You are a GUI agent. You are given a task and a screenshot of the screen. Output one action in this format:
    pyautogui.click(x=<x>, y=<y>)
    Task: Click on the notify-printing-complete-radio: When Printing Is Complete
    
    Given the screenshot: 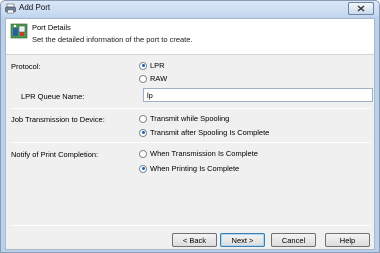 What is the action you would take?
    pyautogui.click(x=189, y=168)
    